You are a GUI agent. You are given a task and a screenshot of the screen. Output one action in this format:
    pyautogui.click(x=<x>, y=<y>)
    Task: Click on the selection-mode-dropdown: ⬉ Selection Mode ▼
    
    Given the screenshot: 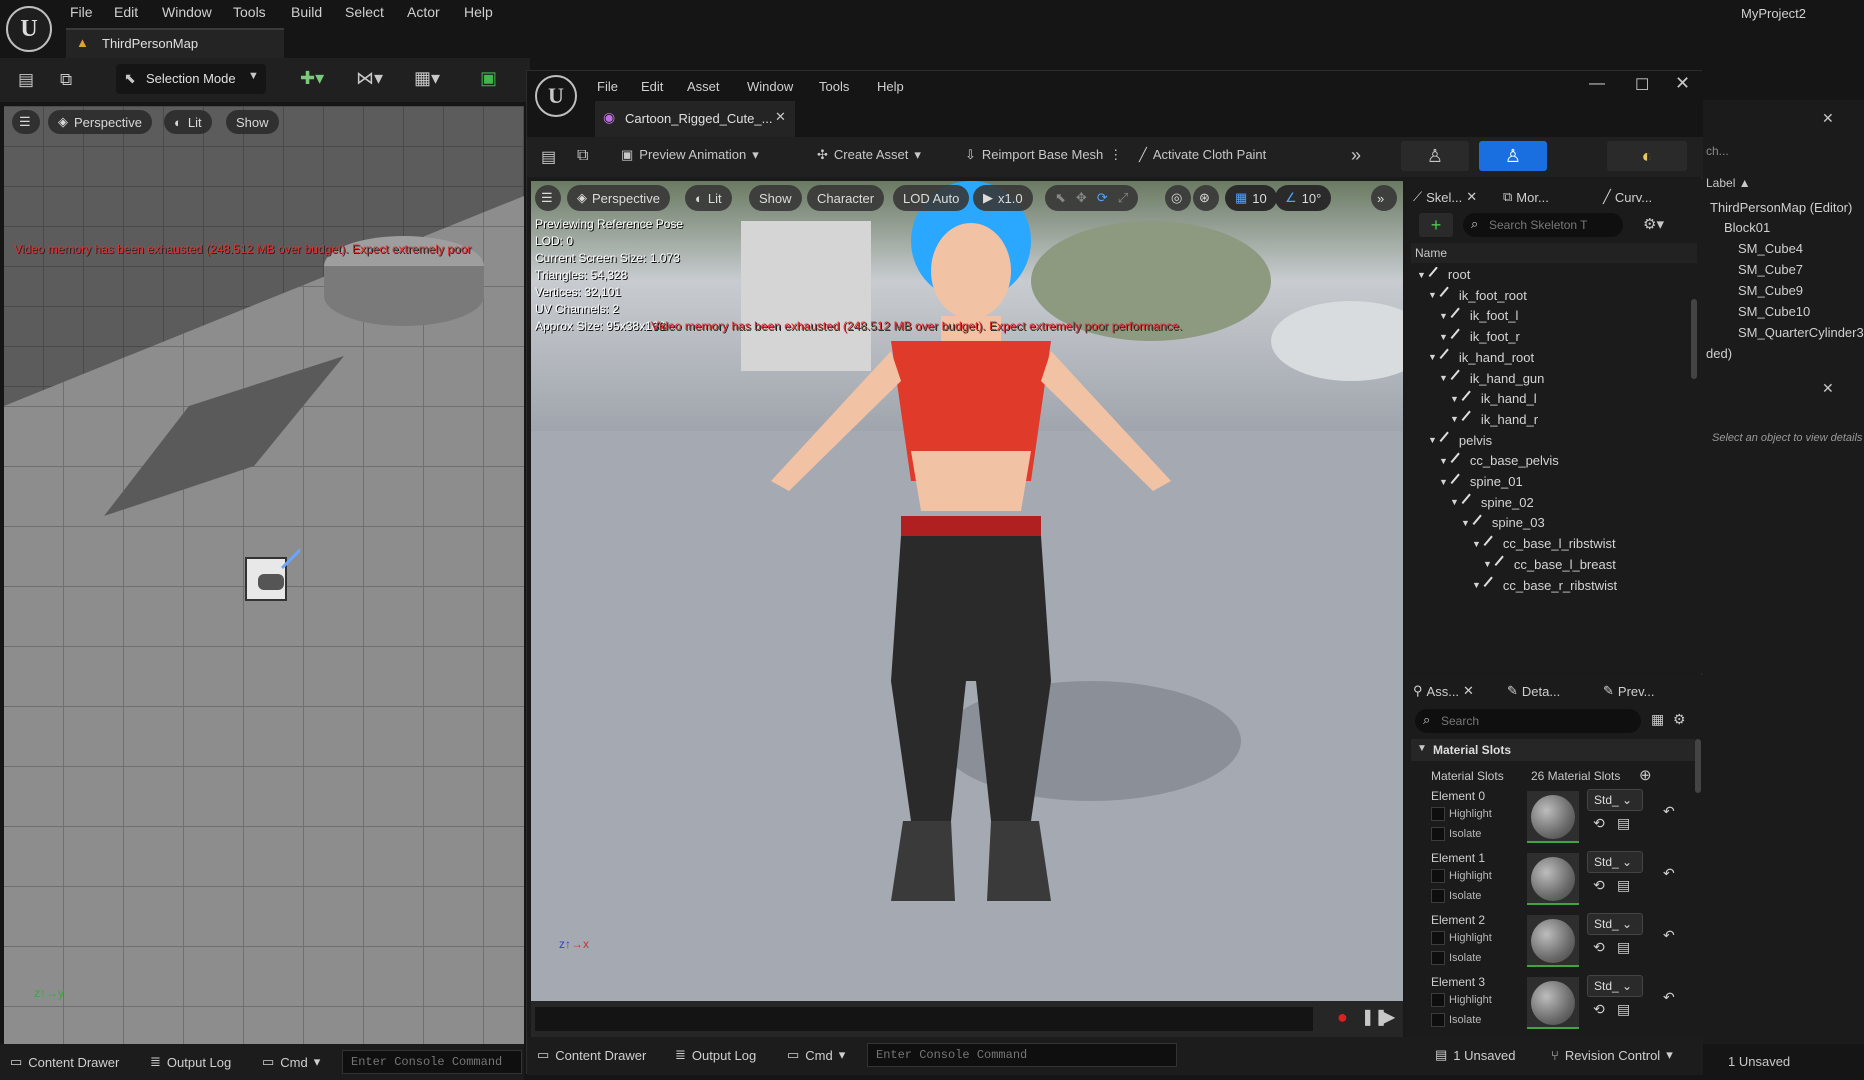 What is the action you would take?
    pyautogui.click(x=191, y=79)
    